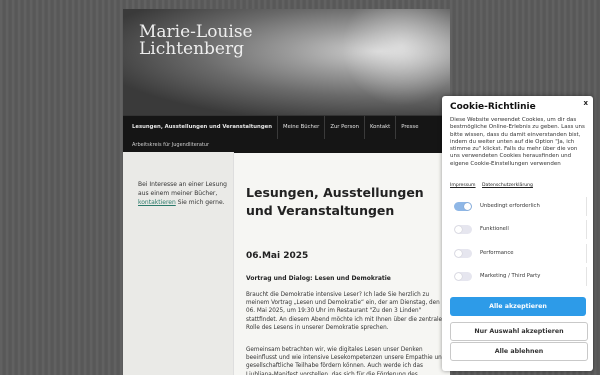 This screenshot has width=600, height=375. I want to click on option-label: Performance, so click(497, 253).